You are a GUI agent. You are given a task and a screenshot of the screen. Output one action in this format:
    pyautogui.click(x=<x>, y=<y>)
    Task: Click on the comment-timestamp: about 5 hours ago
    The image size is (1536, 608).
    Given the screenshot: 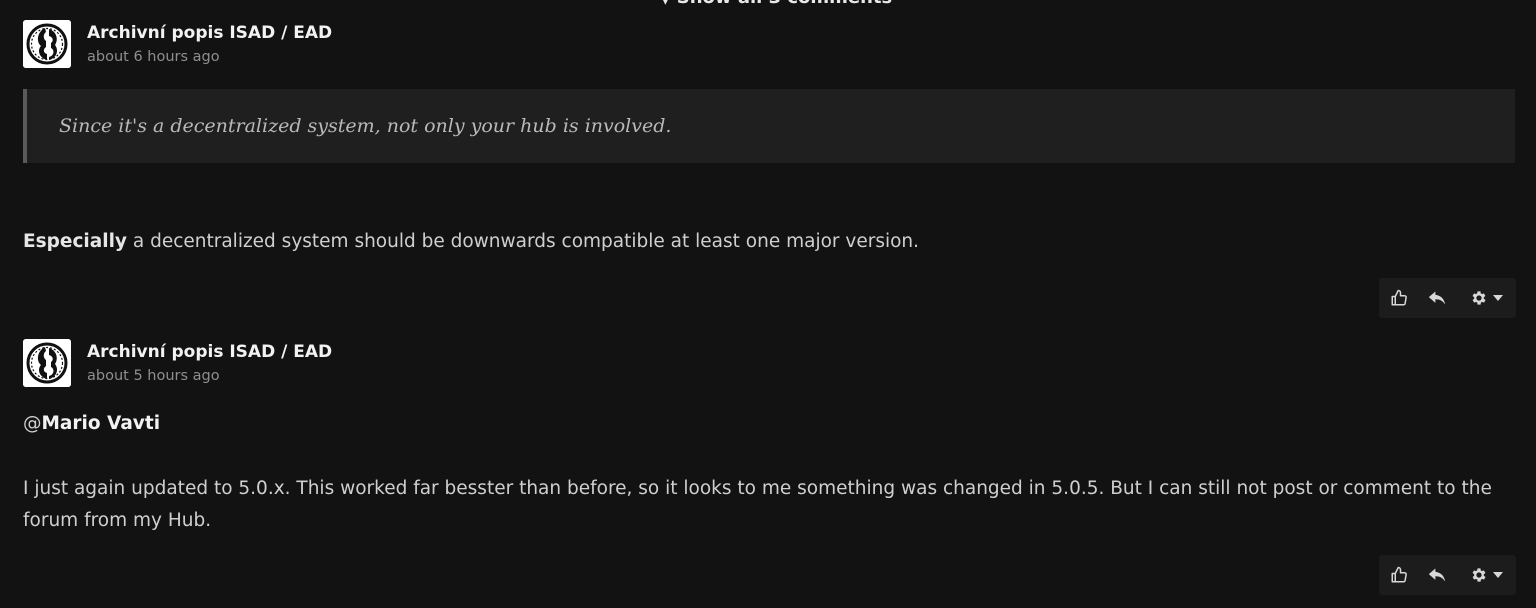 What is the action you would take?
    pyautogui.click(x=153, y=376)
    